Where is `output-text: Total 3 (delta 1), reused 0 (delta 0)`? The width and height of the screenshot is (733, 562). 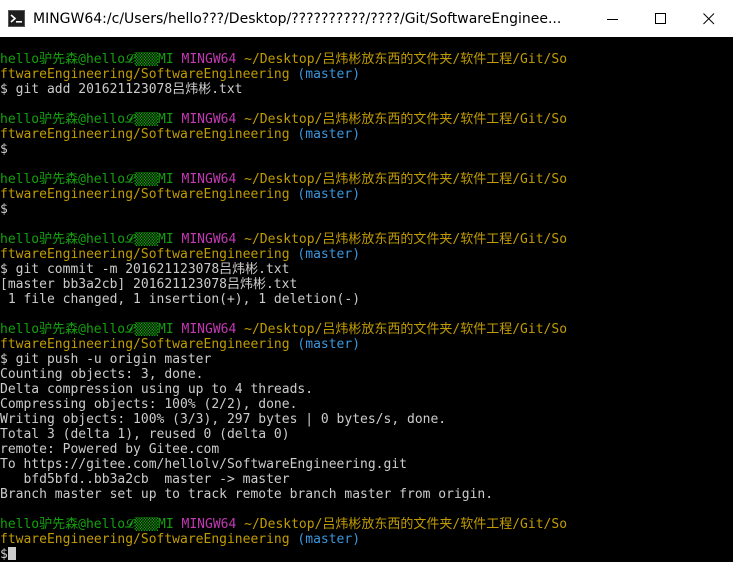 output-text: Total 3 (delta 1), reused 0 (delta 0) is located at coordinates (145, 434).